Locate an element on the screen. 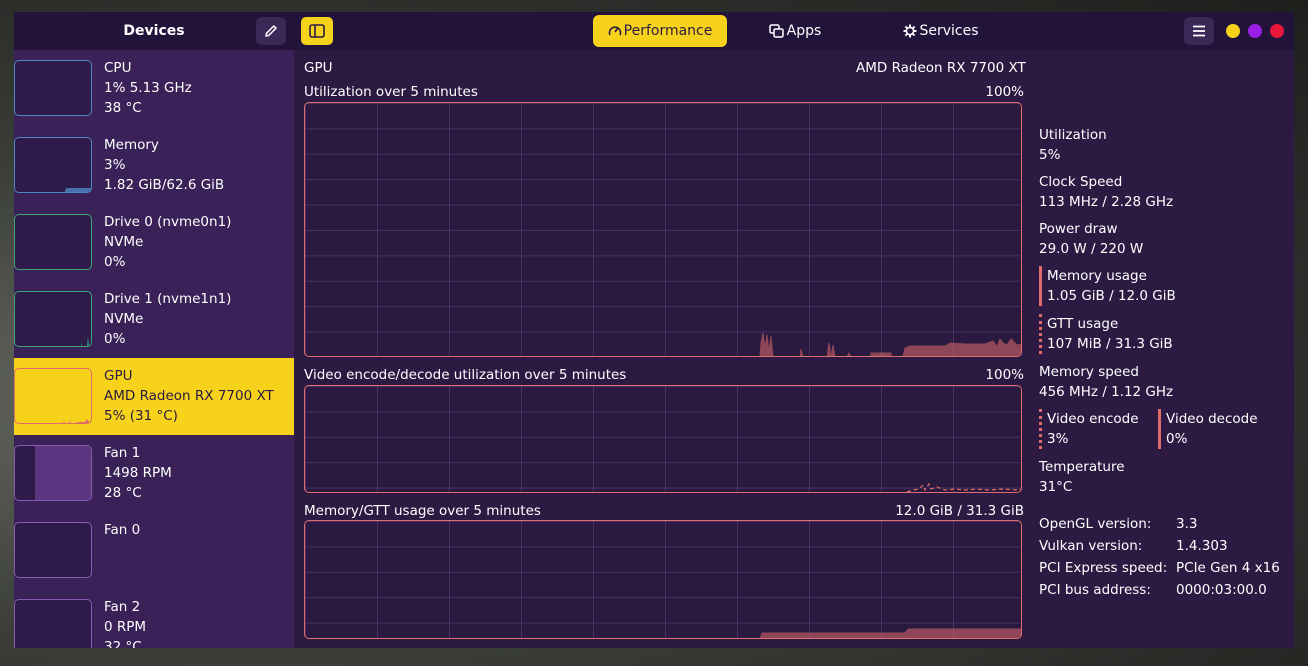 The width and height of the screenshot is (1308, 666). stat-memory-usage: Memory usage 1.05 GiB / 12.0 GiB is located at coordinates (1107, 286).